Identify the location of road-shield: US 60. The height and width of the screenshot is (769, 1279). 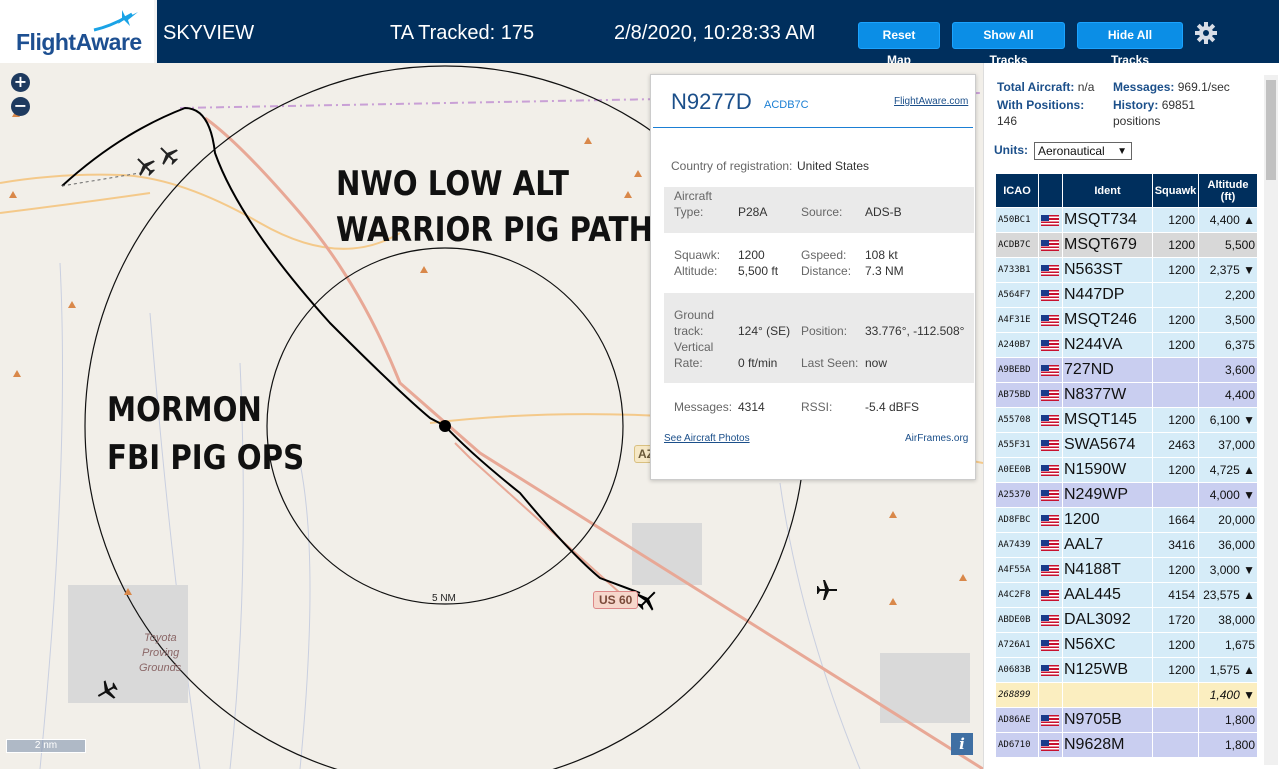
(616, 600).